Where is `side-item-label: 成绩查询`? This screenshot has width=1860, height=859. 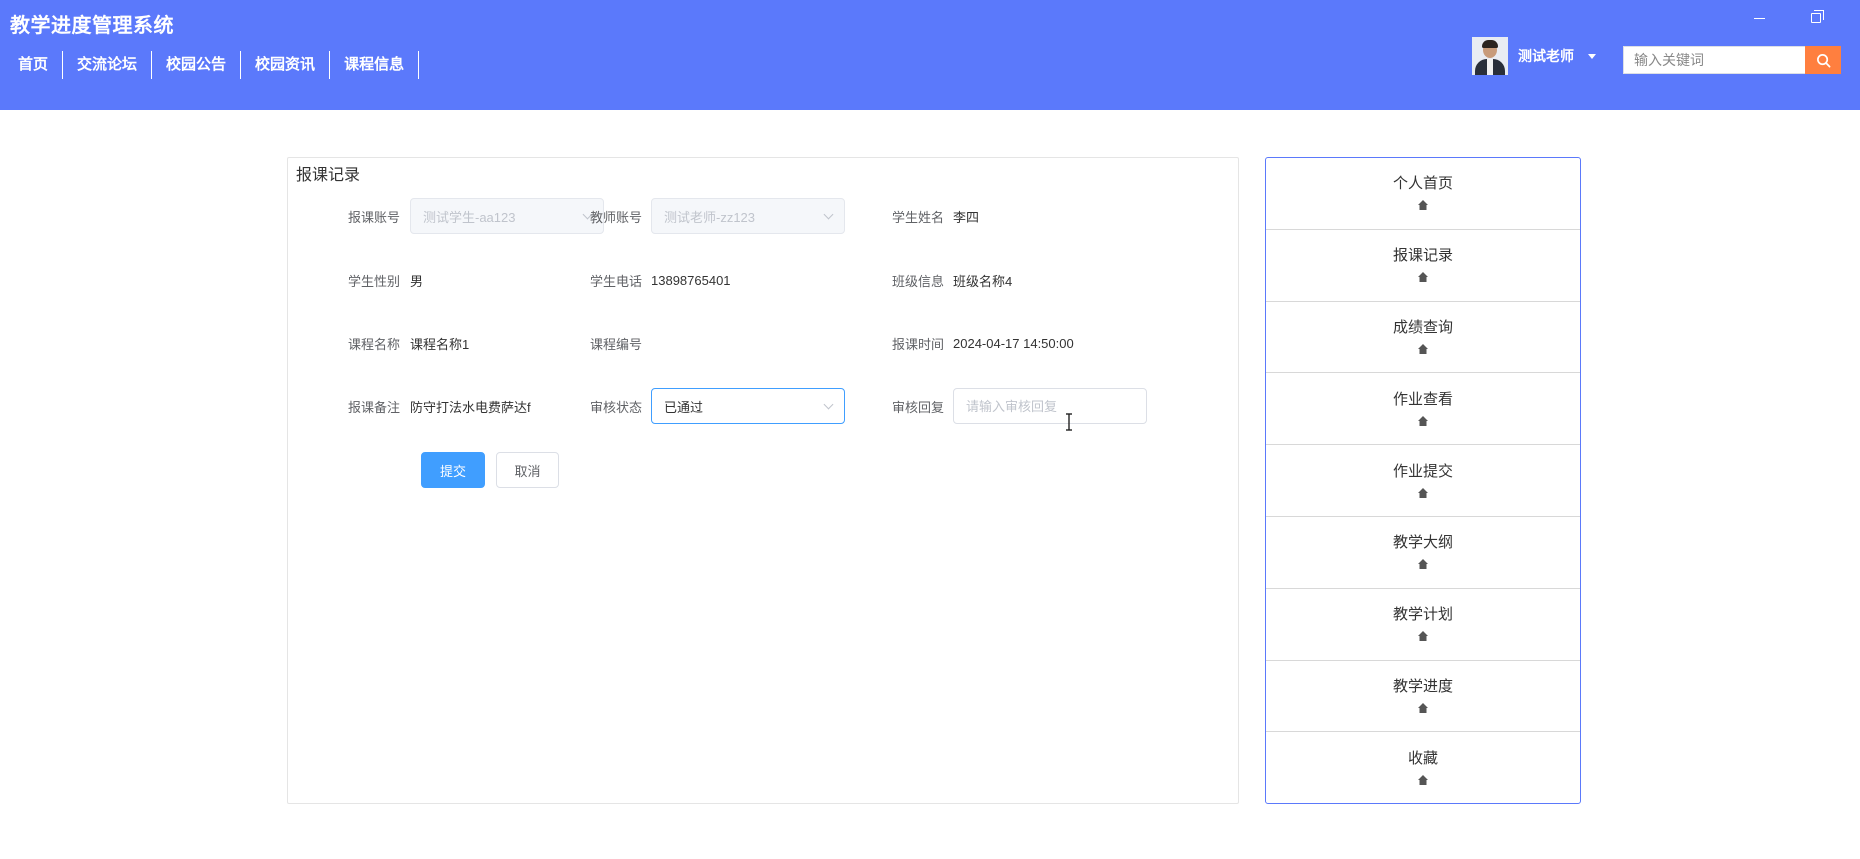 side-item-label: 成绩查询 is located at coordinates (1422, 327).